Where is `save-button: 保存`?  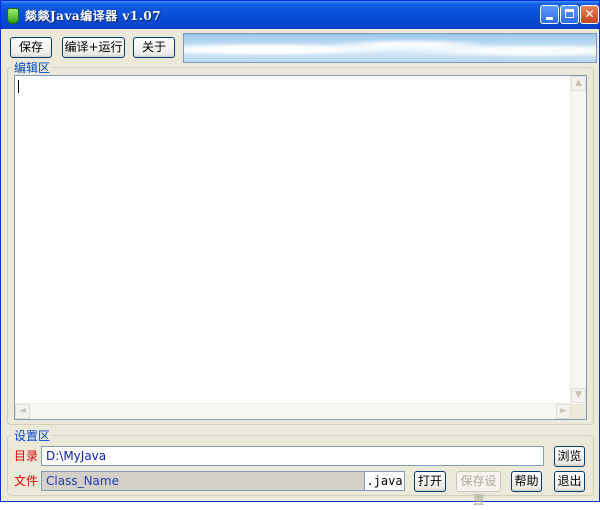 save-button: 保存 is located at coordinates (31, 47).